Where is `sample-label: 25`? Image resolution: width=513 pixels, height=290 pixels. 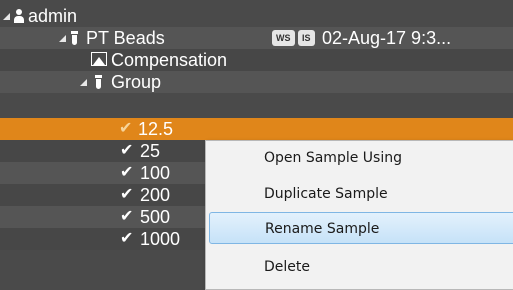
sample-label: 25 is located at coordinates (150, 151).